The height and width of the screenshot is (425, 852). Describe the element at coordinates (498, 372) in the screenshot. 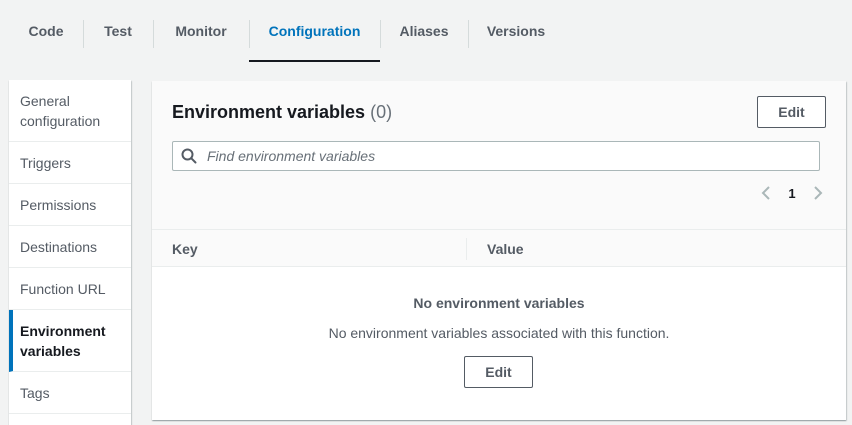

I see `empty-state-edit-button: Edit` at that location.